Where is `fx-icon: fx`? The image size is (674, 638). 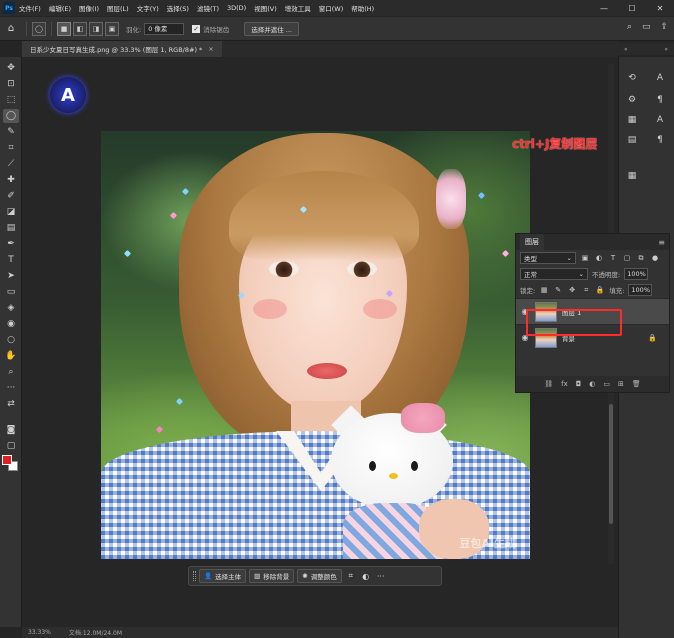 fx-icon: fx is located at coordinates (564, 384).